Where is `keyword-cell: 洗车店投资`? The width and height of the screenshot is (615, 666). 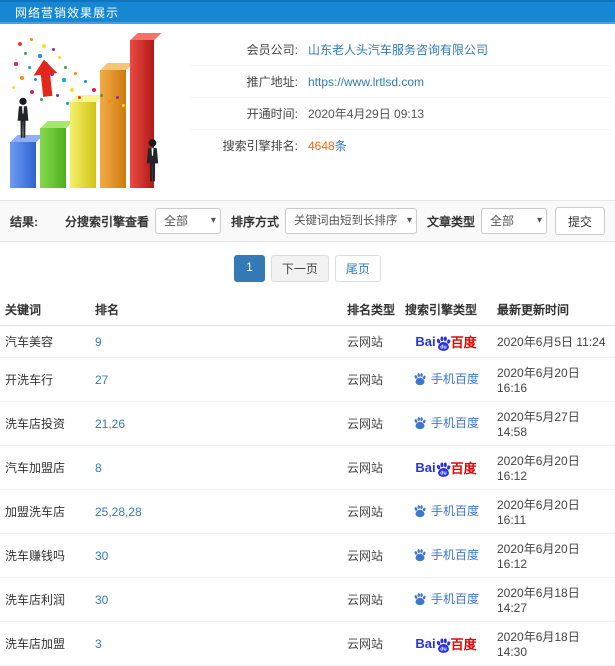
keyword-cell: 洗车店投资 is located at coordinates (45, 423).